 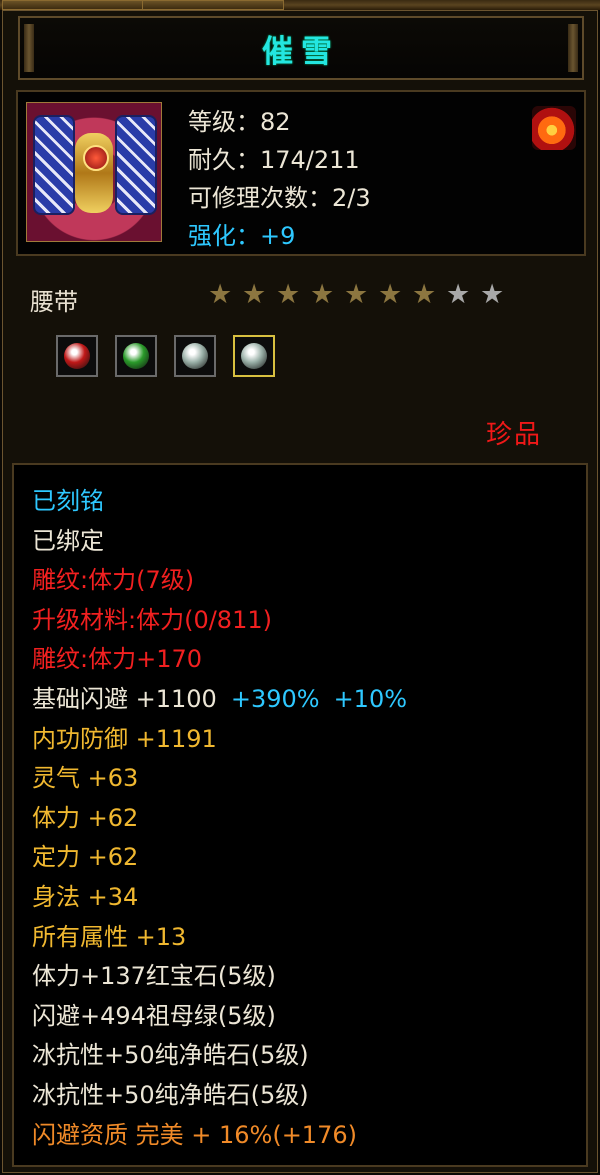 I want to click on attribute-text: 已刻铭, so click(x=68, y=501).